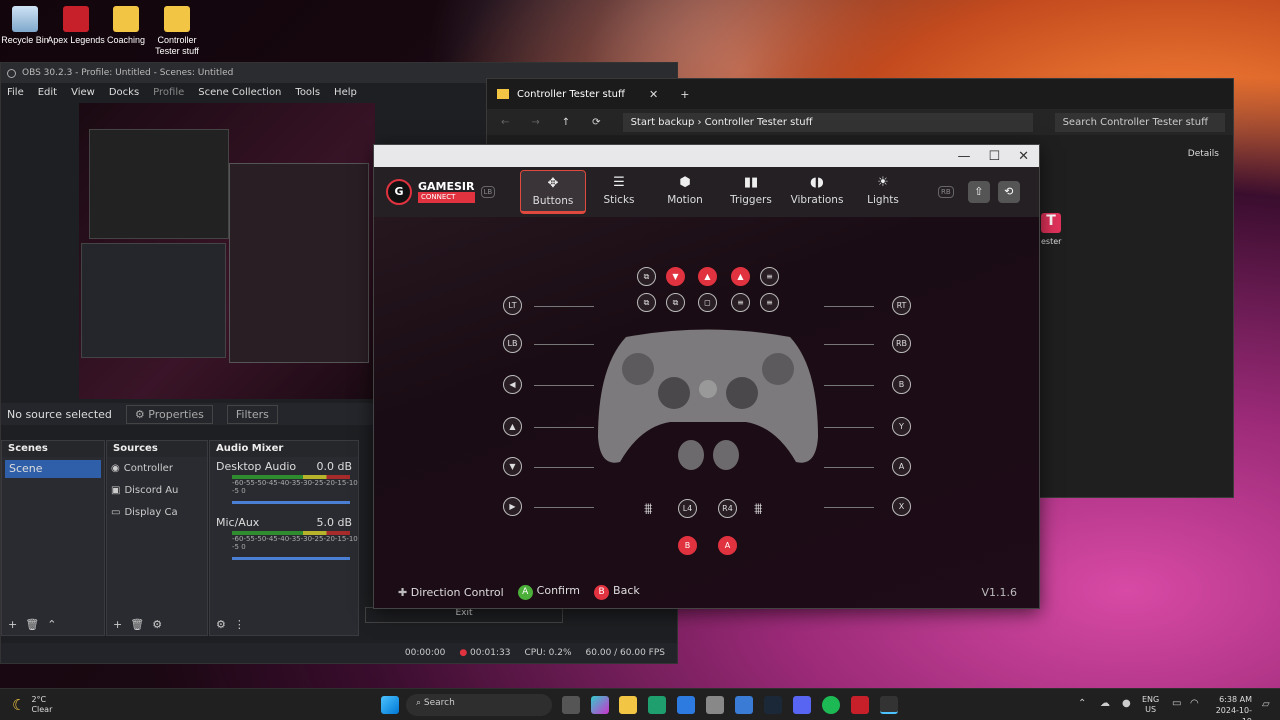  Describe the element at coordinates (657, 705) in the screenshot. I see `edge-icon` at that location.